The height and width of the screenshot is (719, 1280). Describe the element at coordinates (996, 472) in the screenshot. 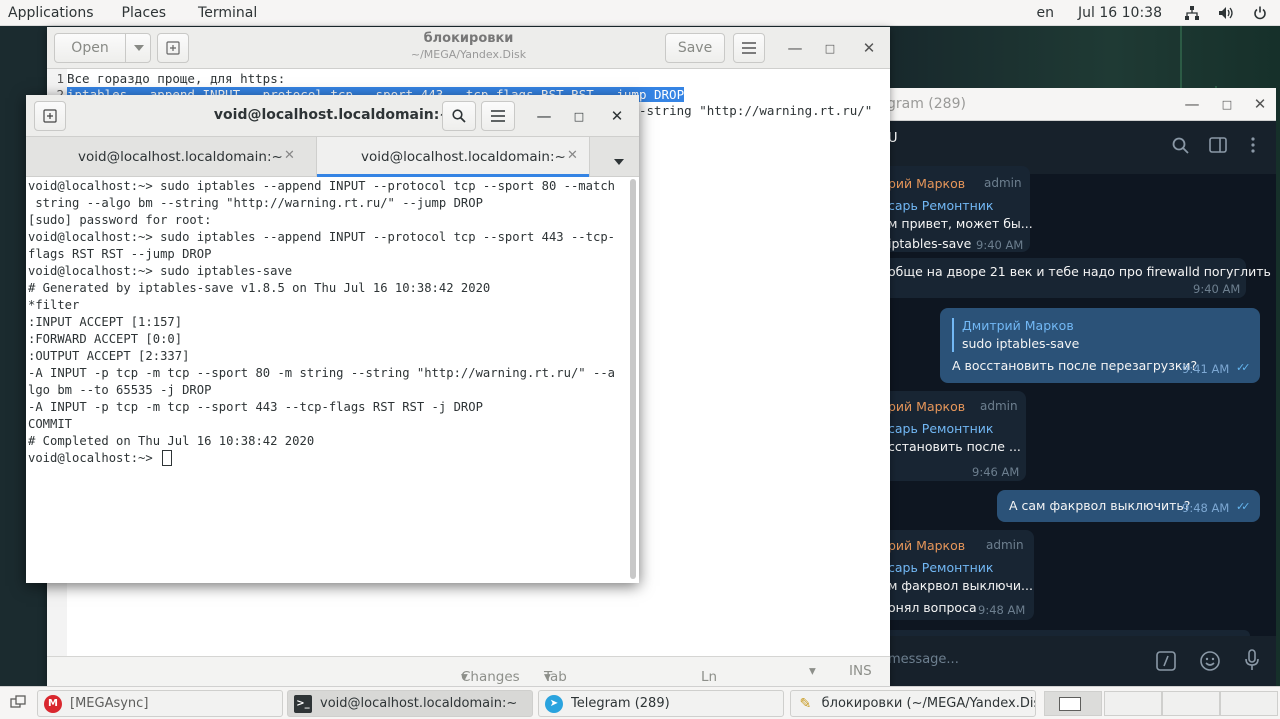

I see `message-time: 9:46 AM` at that location.